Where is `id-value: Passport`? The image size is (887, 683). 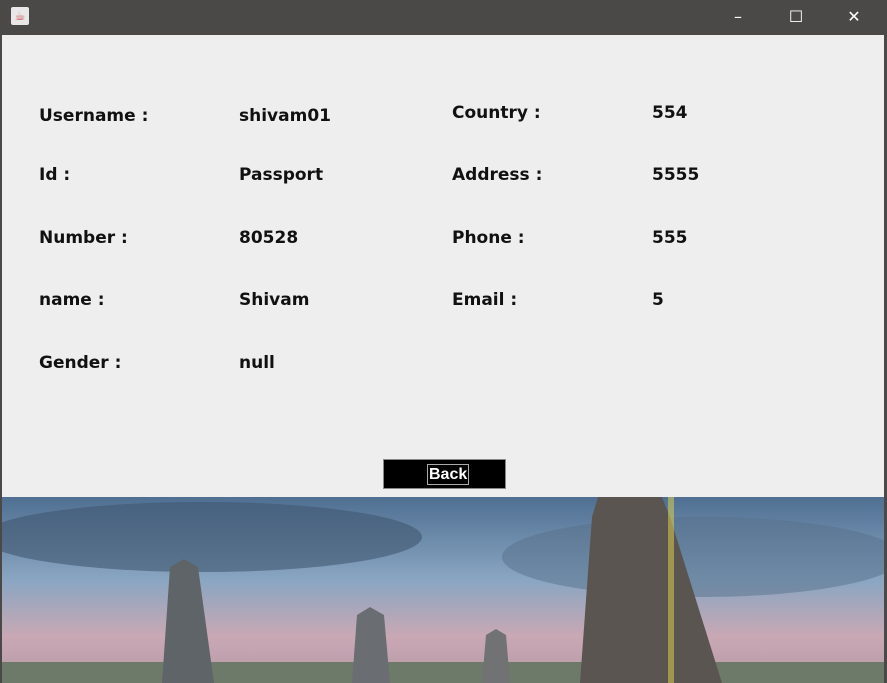
id-value: Passport is located at coordinates (281, 175).